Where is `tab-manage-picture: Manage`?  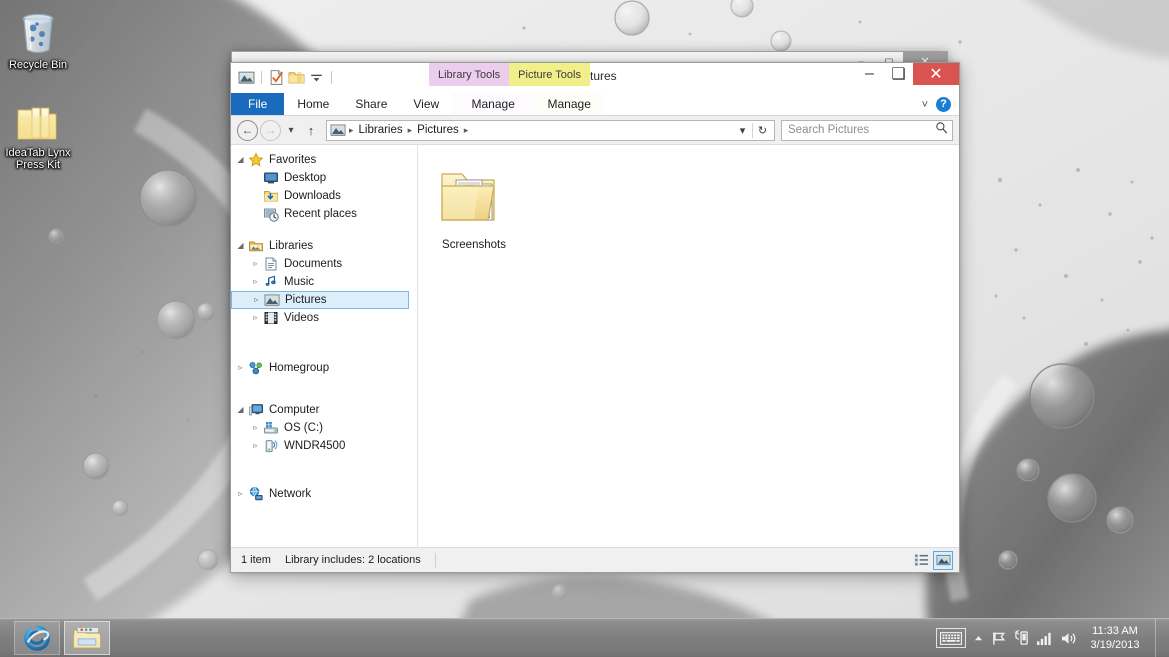
tab-manage-picture: Manage is located at coordinates (569, 104).